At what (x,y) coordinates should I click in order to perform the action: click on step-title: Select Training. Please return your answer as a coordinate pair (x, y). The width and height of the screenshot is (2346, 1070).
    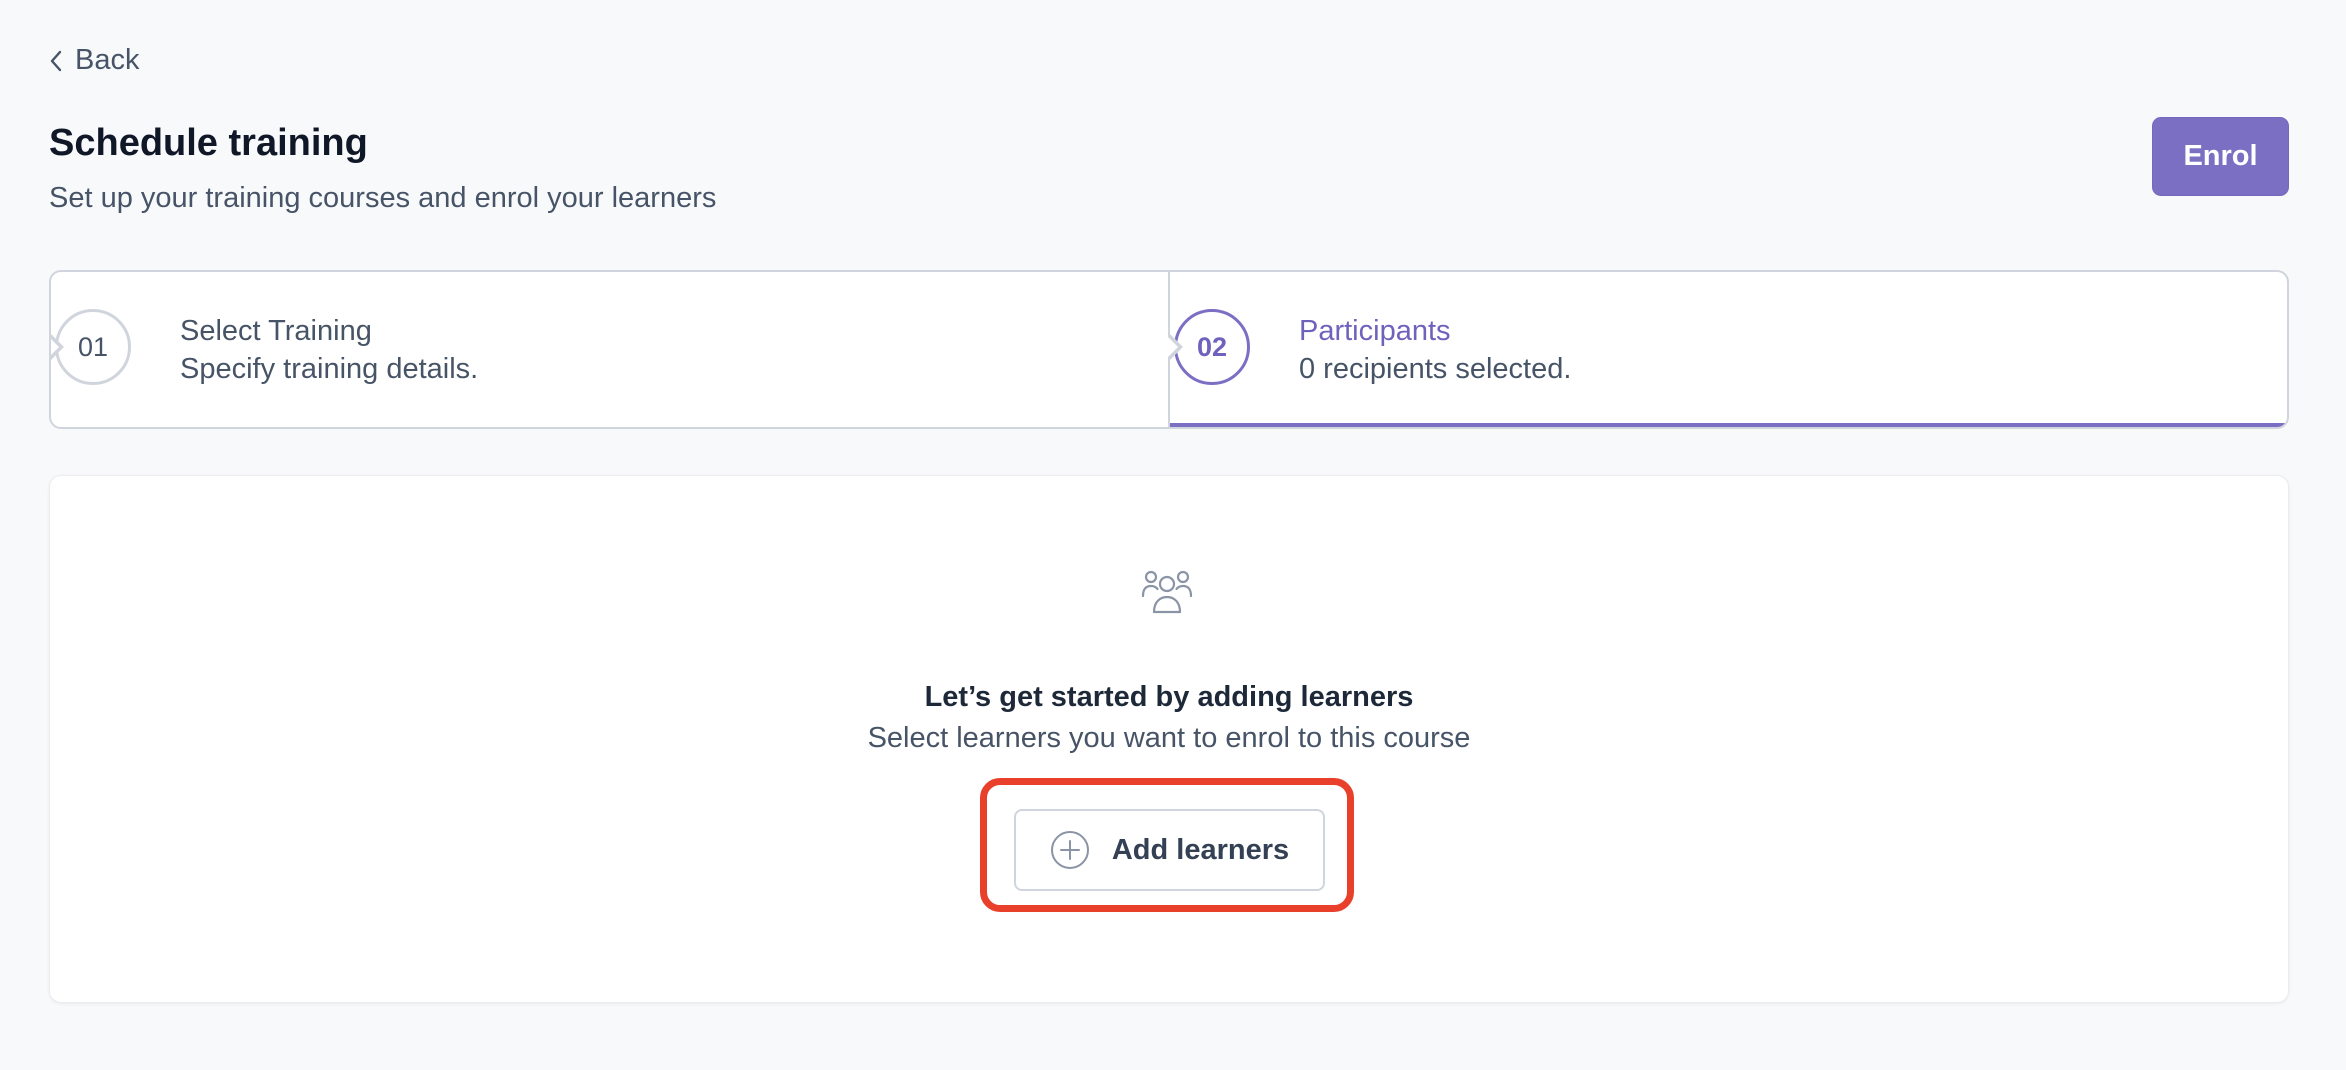
    Looking at the image, I should click on (276, 331).